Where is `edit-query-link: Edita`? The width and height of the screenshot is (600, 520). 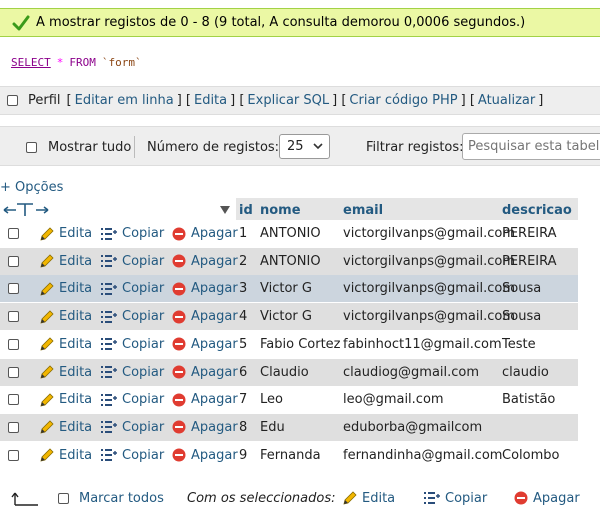 edit-query-link: Edita is located at coordinates (210, 100).